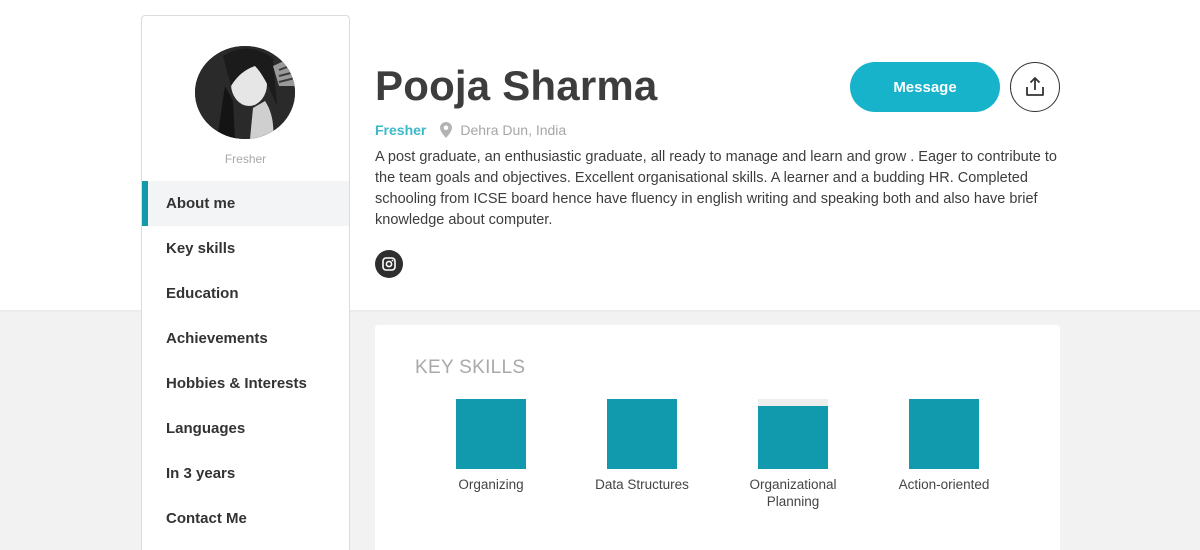  I want to click on instagram-glyph, so click(389, 264).